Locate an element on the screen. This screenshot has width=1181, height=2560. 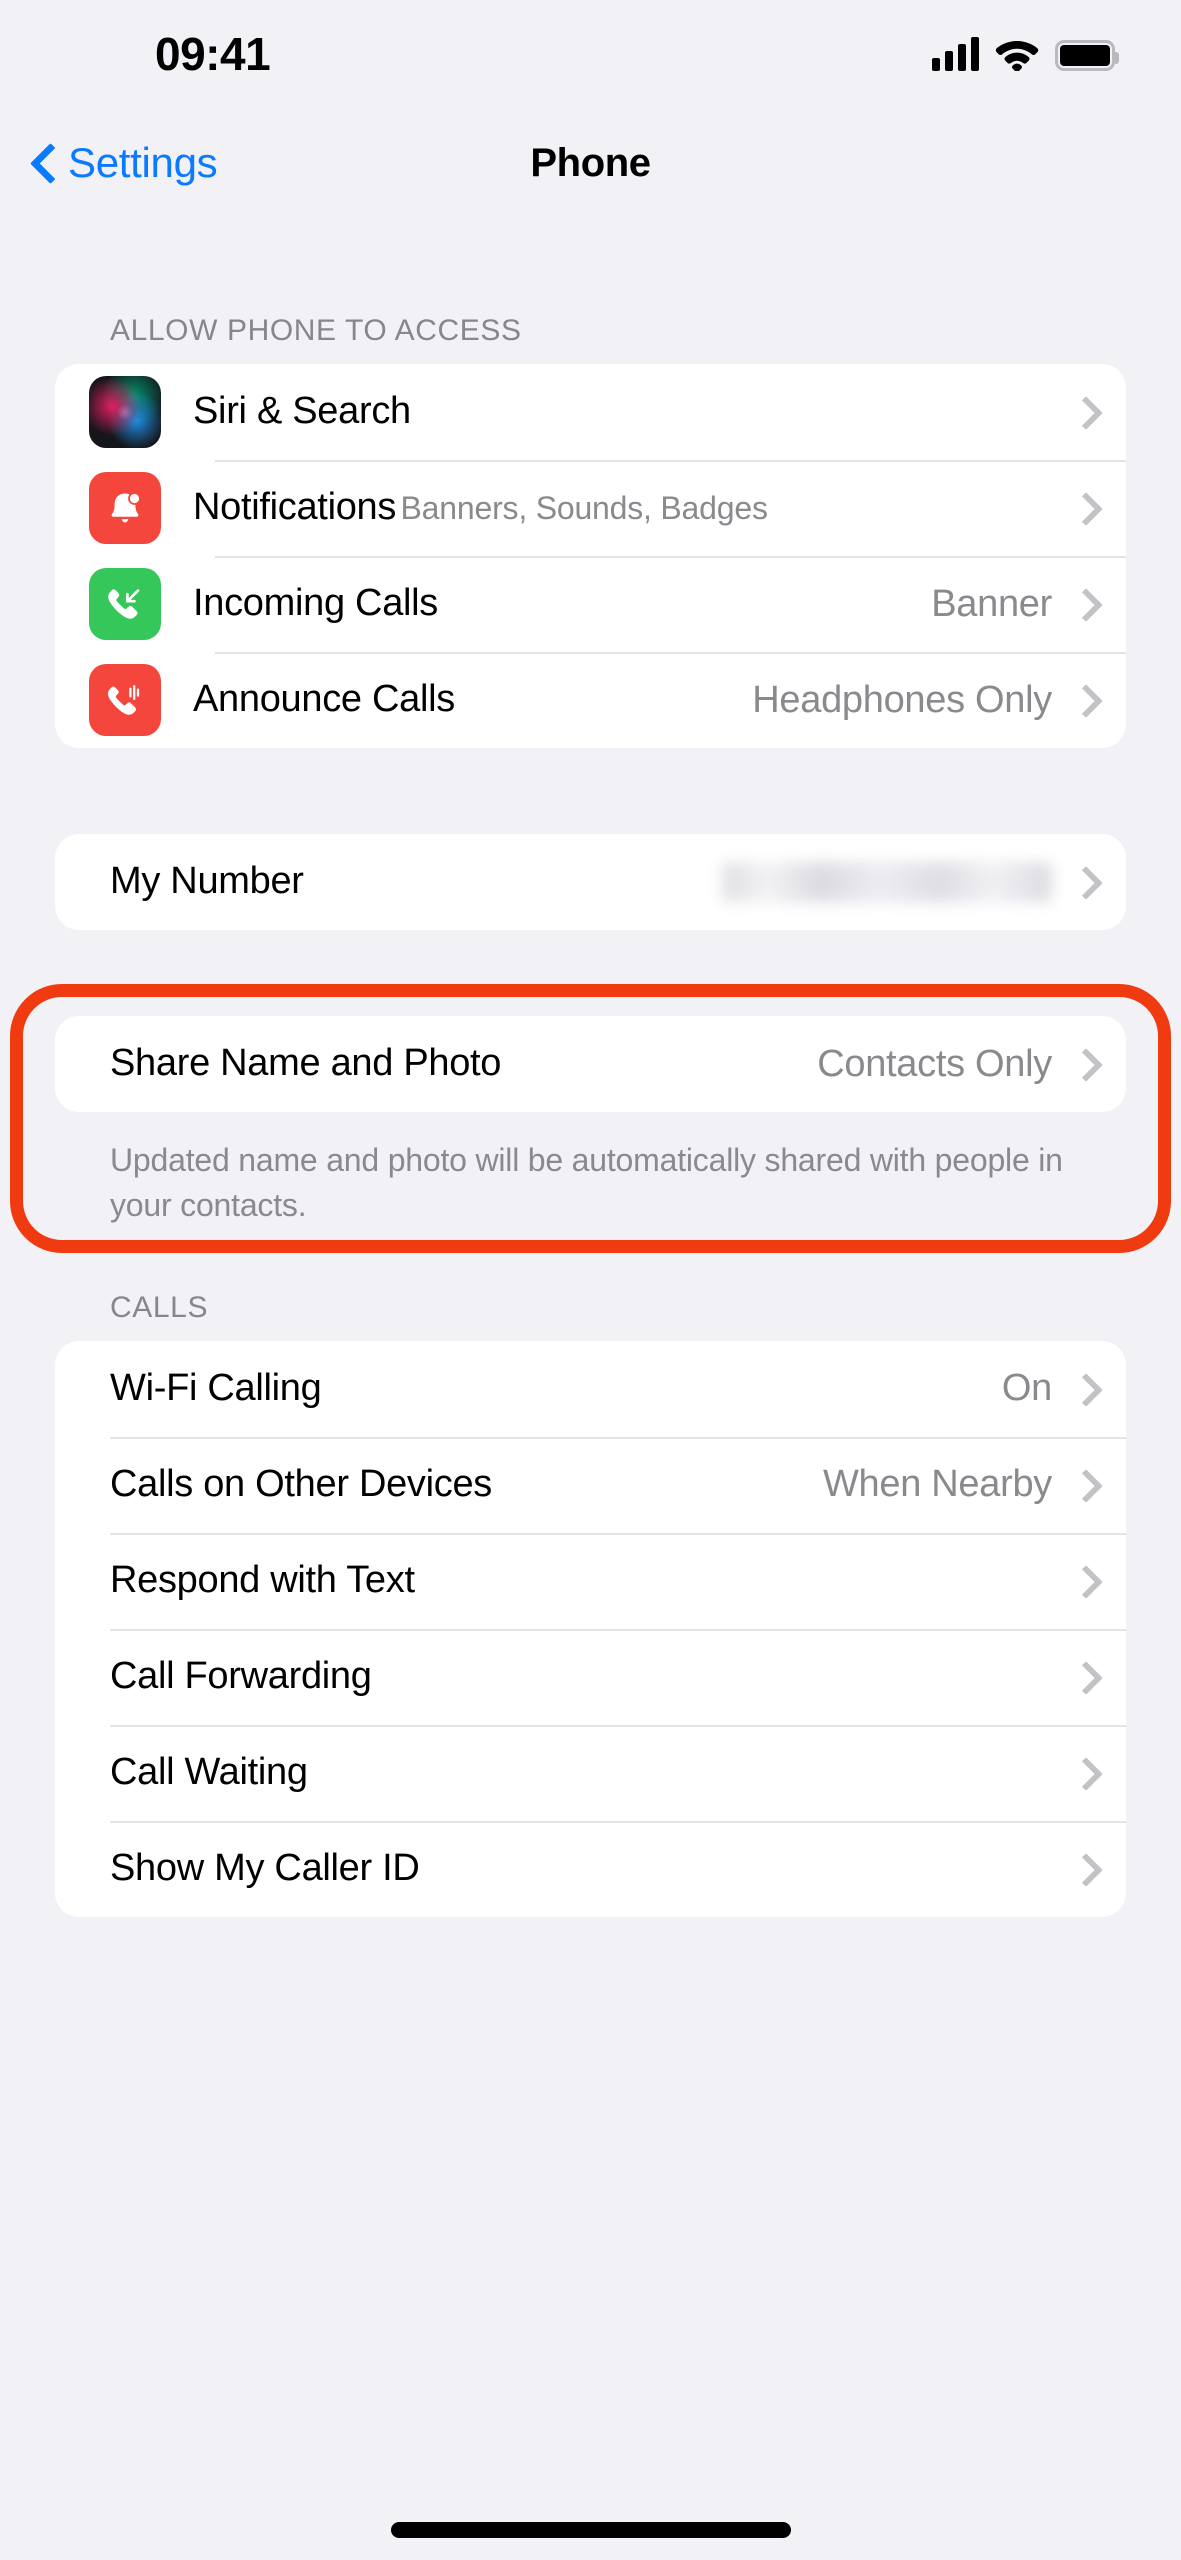
row-calls-on-other-devices: Calls on Other Devices When Nearby is located at coordinates (590, 1484).